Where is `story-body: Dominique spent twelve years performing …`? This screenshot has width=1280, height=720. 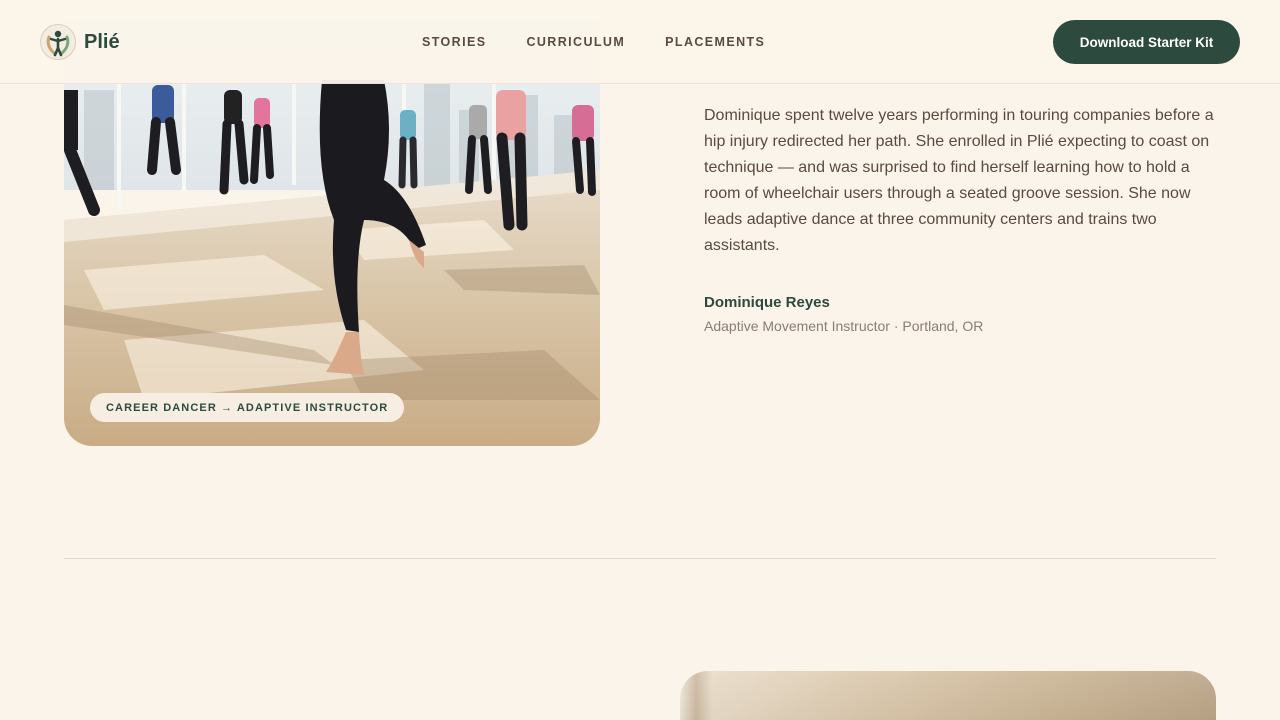
story-body: Dominique spent twelve years performing … is located at coordinates (959, 180).